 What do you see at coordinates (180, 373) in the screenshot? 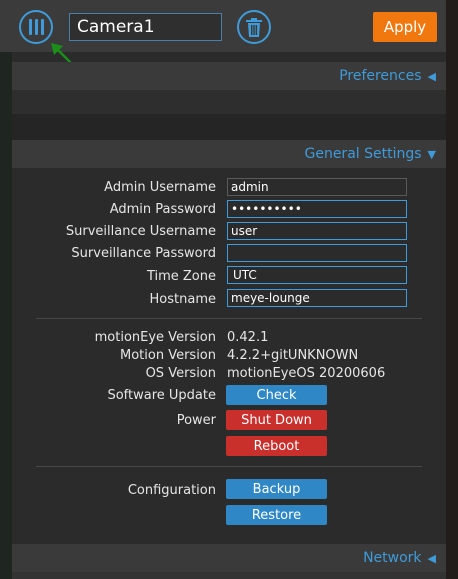
I see `os-version-label: OS Version` at bounding box center [180, 373].